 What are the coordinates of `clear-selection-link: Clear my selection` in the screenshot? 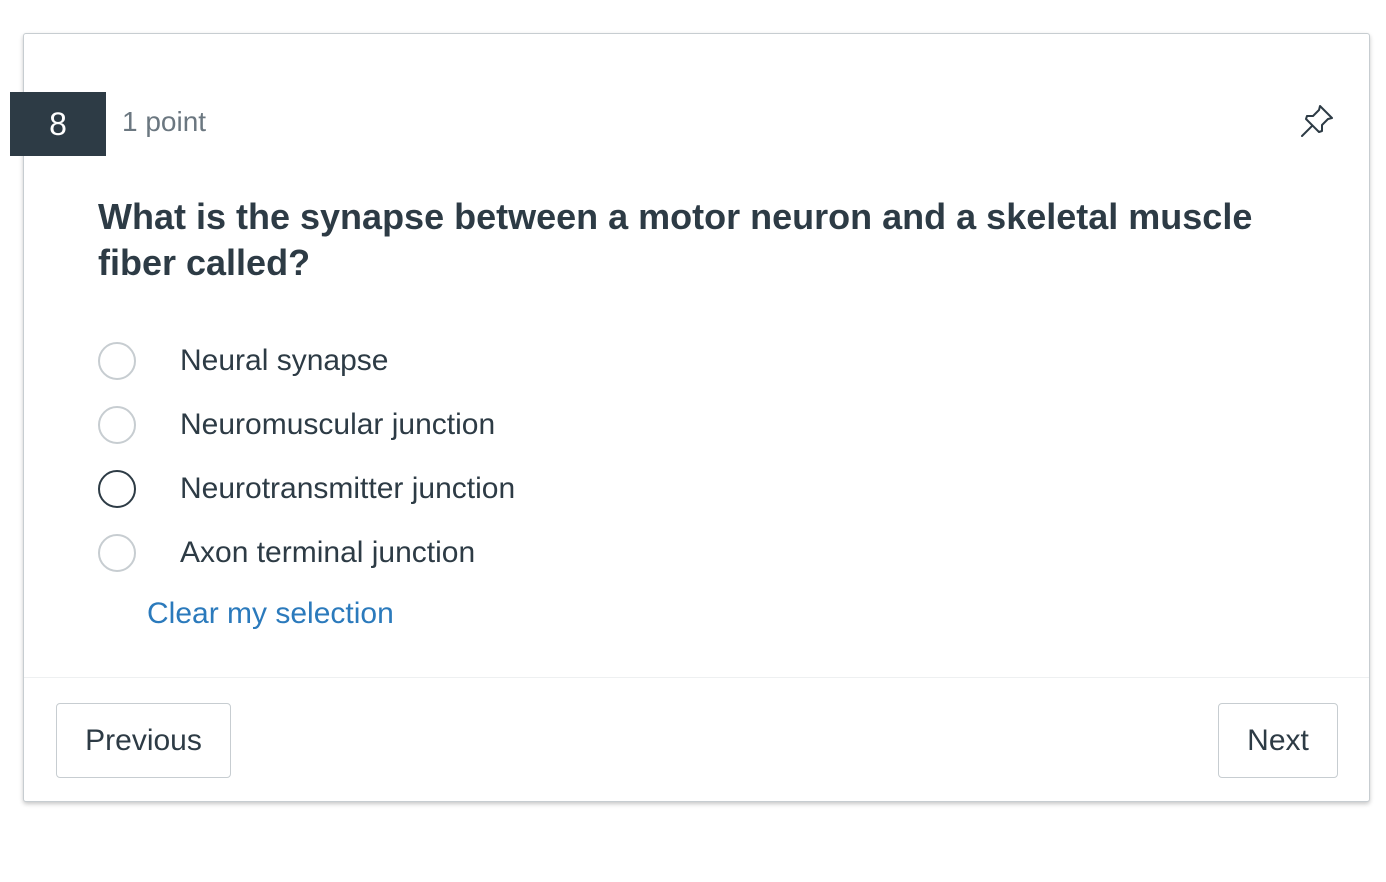 It's located at (270, 614).